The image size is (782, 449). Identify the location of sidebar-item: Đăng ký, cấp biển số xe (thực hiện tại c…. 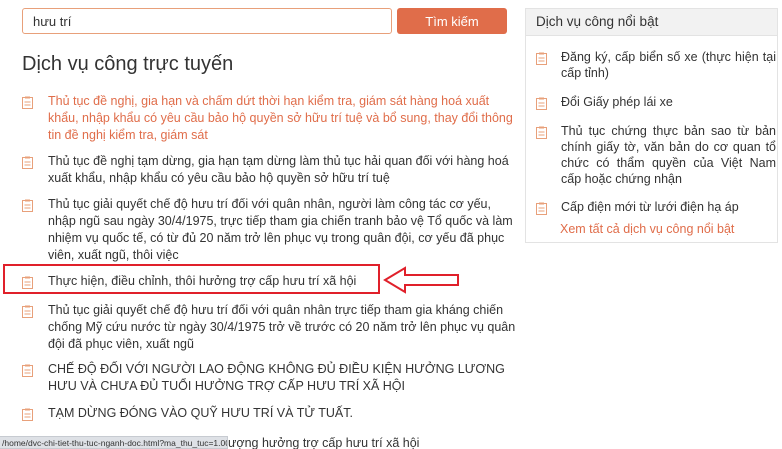
(656, 66).